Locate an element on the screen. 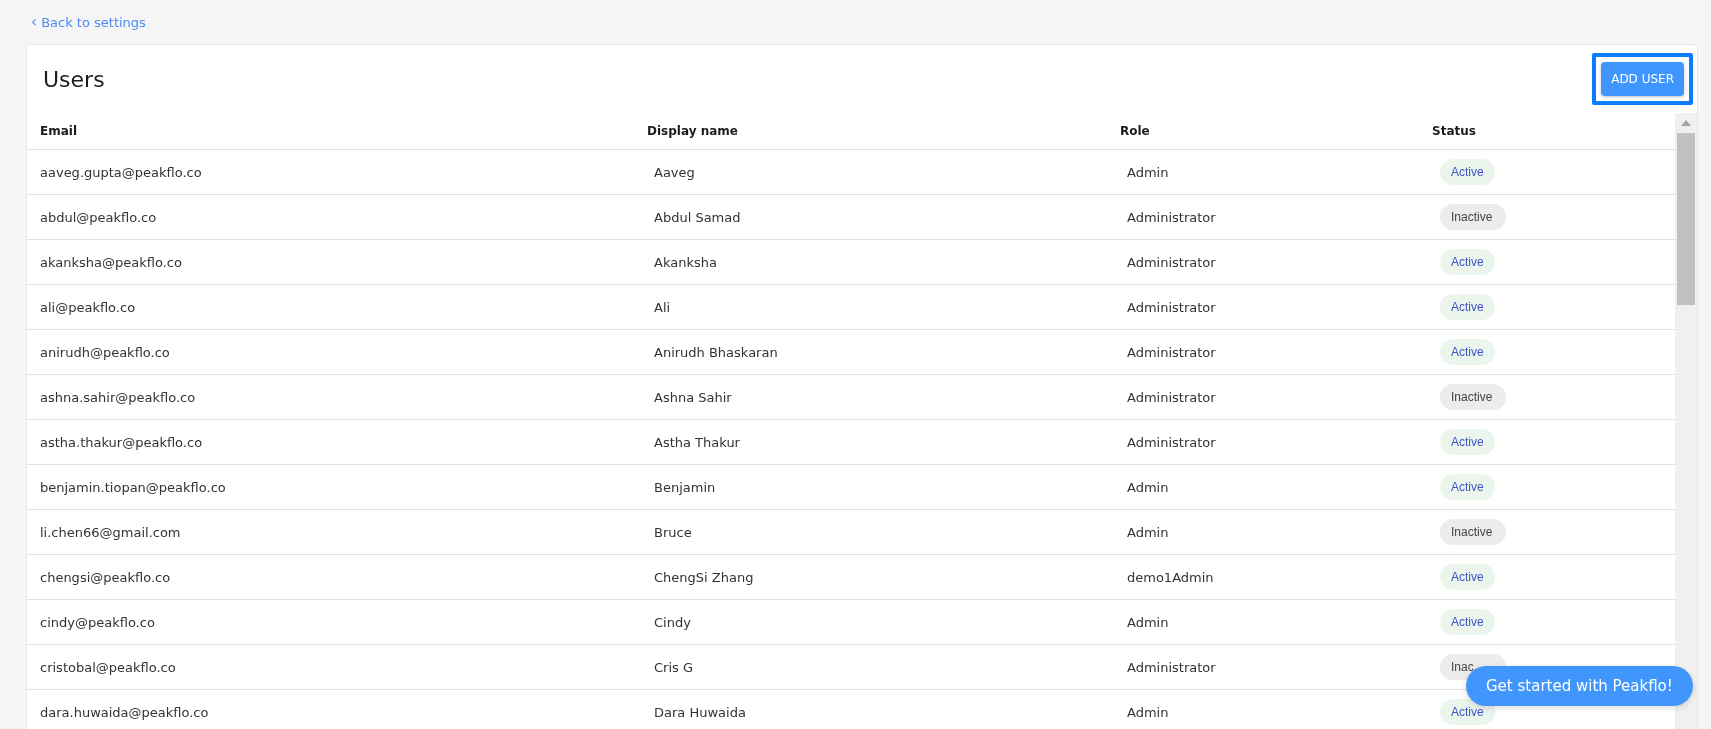 The image size is (1711, 729). table-cell-text: aaveg.gupta@peakflo.co is located at coordinates (121, 172).